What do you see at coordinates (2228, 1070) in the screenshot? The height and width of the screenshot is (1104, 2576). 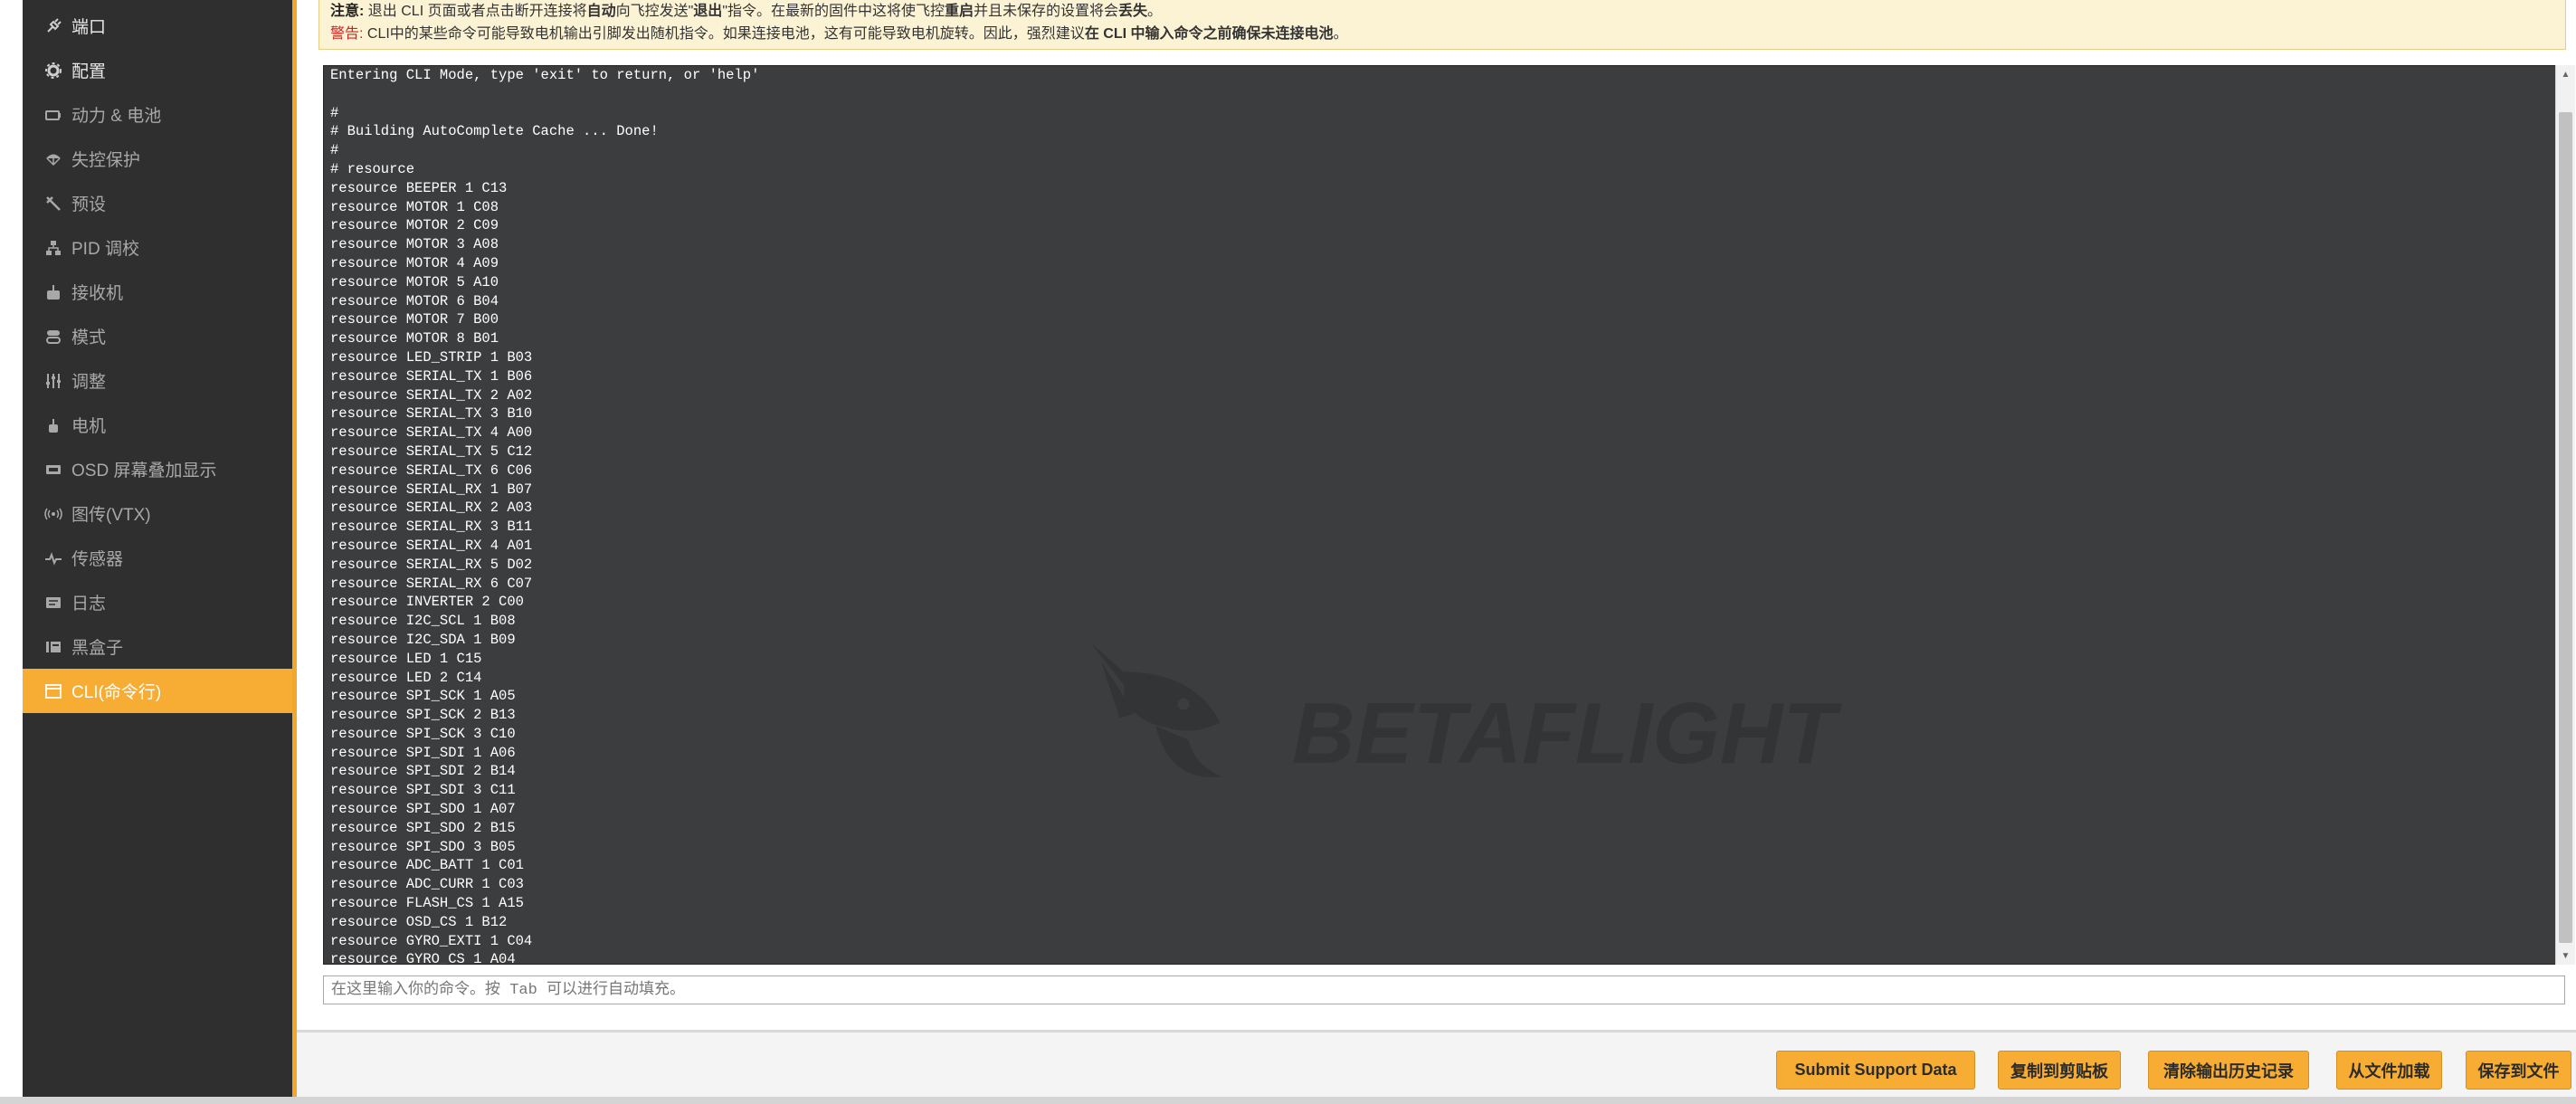 I see `clear-output-history-button: 清除输出历史记录` at bounding box center [2228, 1070].